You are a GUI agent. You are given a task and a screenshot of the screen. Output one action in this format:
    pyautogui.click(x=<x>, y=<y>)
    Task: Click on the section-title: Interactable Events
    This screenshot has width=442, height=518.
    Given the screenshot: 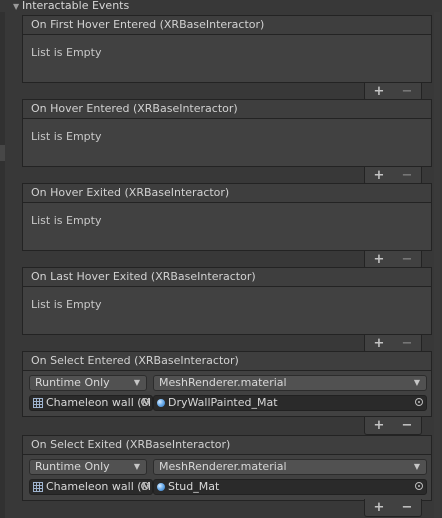 What is the action you would take?
    pyautogui.click(x=76, y=6)
    